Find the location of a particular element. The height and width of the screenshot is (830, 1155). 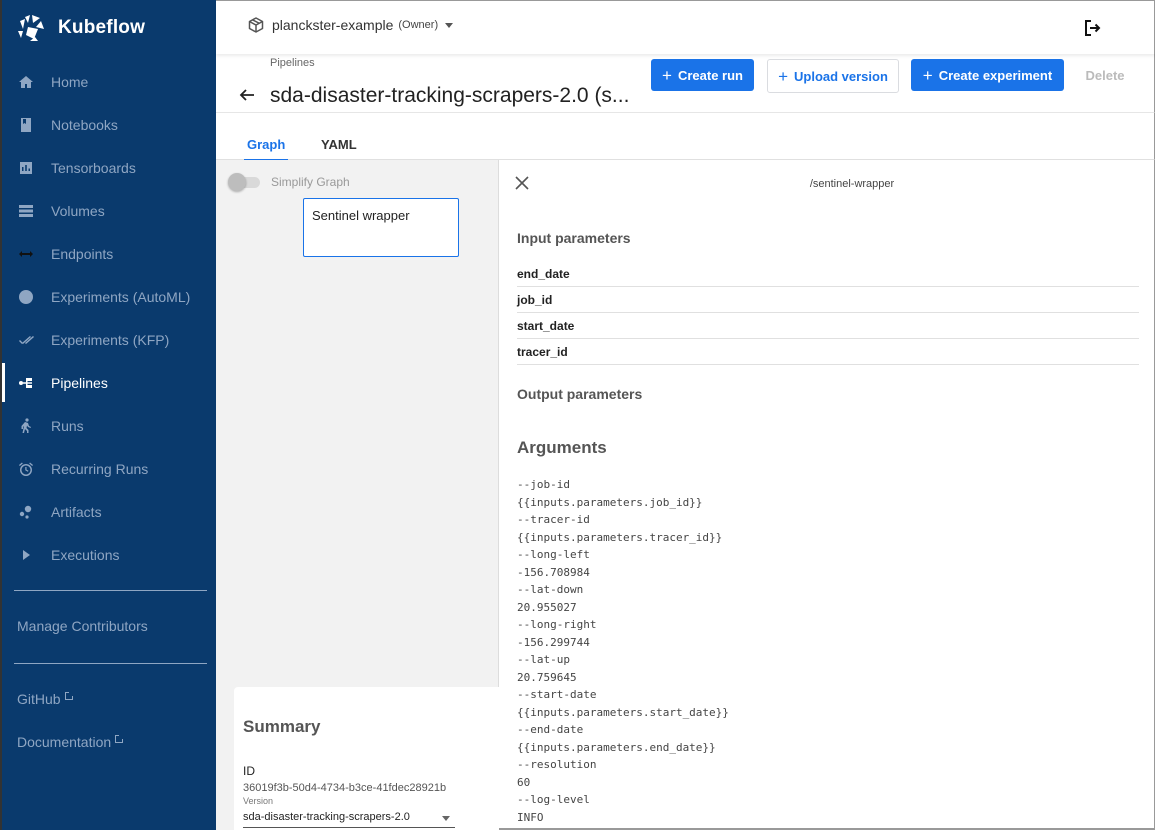

sidebar-item-label: Experiments (KFP) is located at coordinates (110, 339).